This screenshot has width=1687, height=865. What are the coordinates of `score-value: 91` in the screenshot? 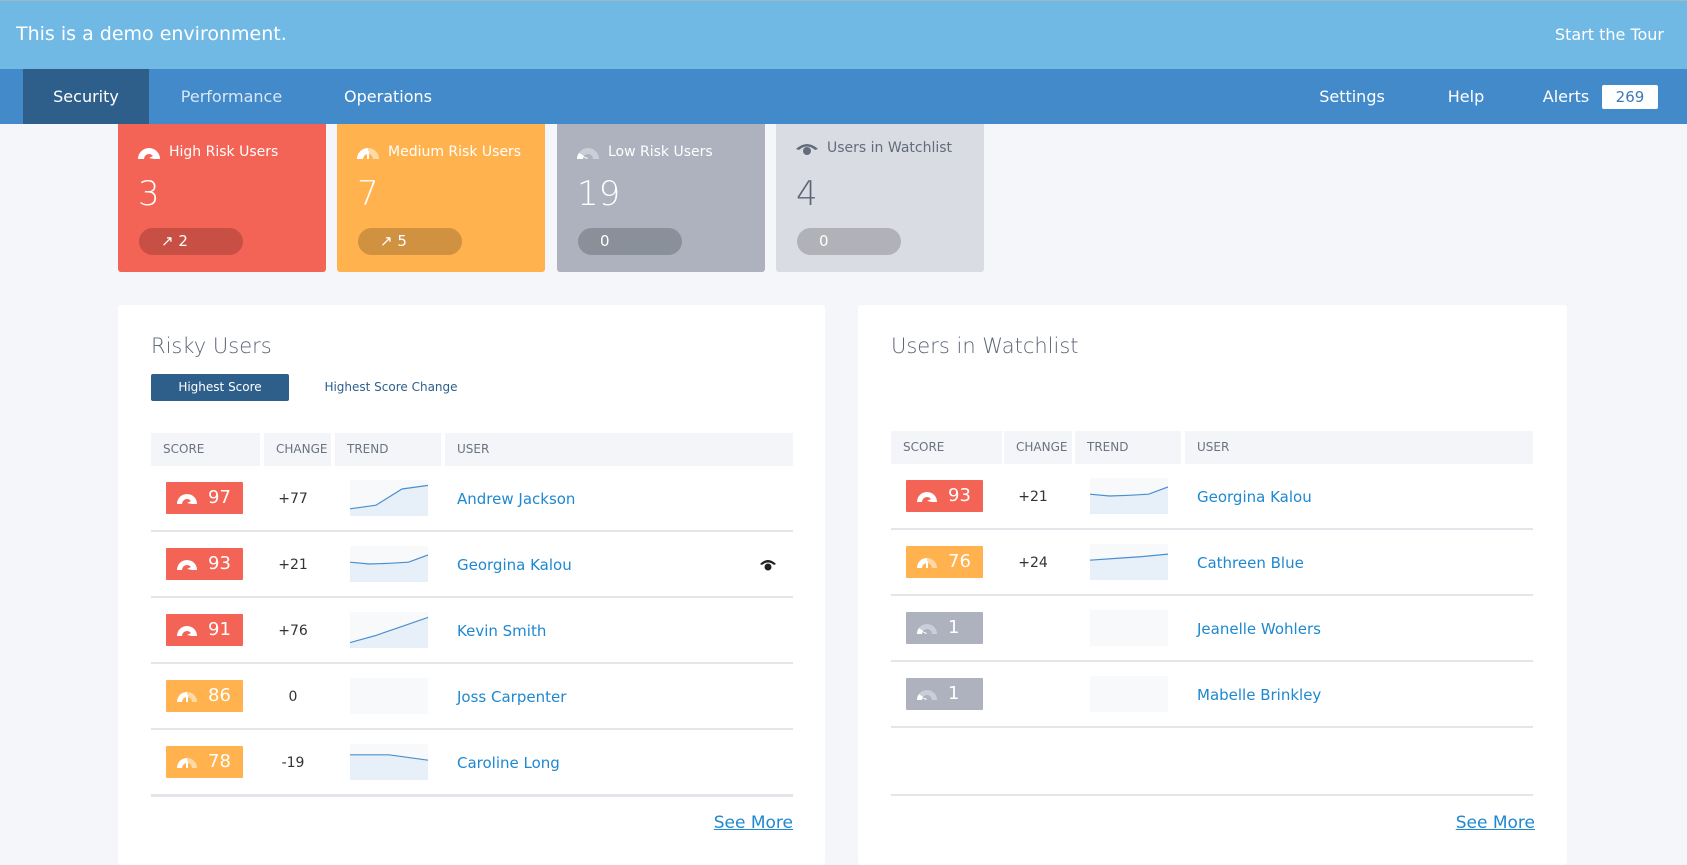 It's located at (219, 629).